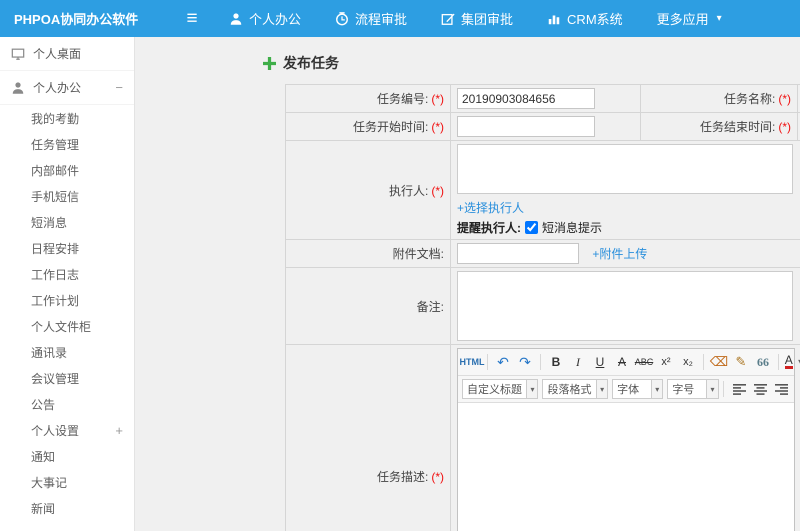  I want to click on select-executor-link: +选择执行人, so click(490, 208).